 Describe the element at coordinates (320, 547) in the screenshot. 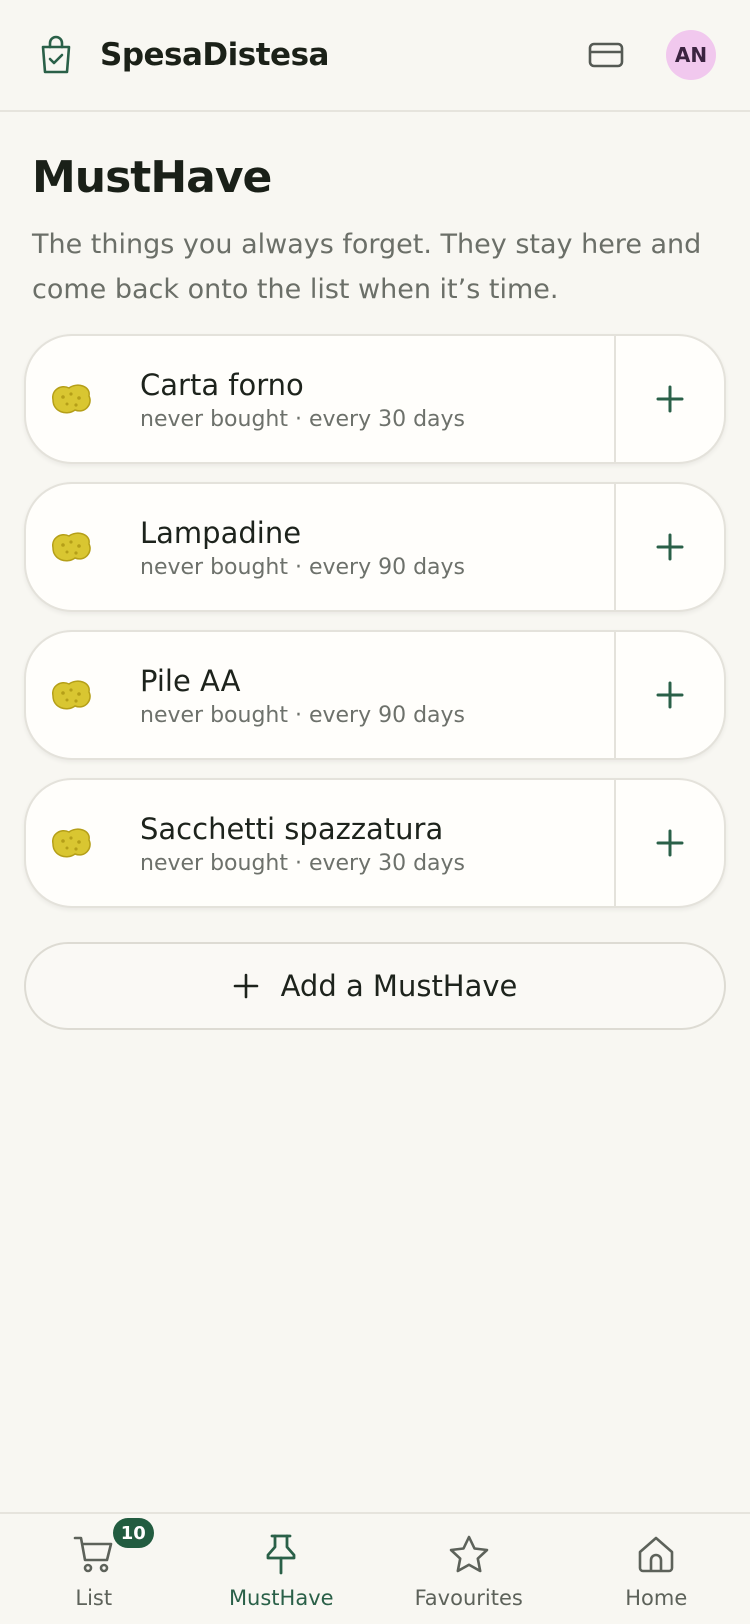

I see `item-body: Lampadine never bought · every 90 days` at that location.